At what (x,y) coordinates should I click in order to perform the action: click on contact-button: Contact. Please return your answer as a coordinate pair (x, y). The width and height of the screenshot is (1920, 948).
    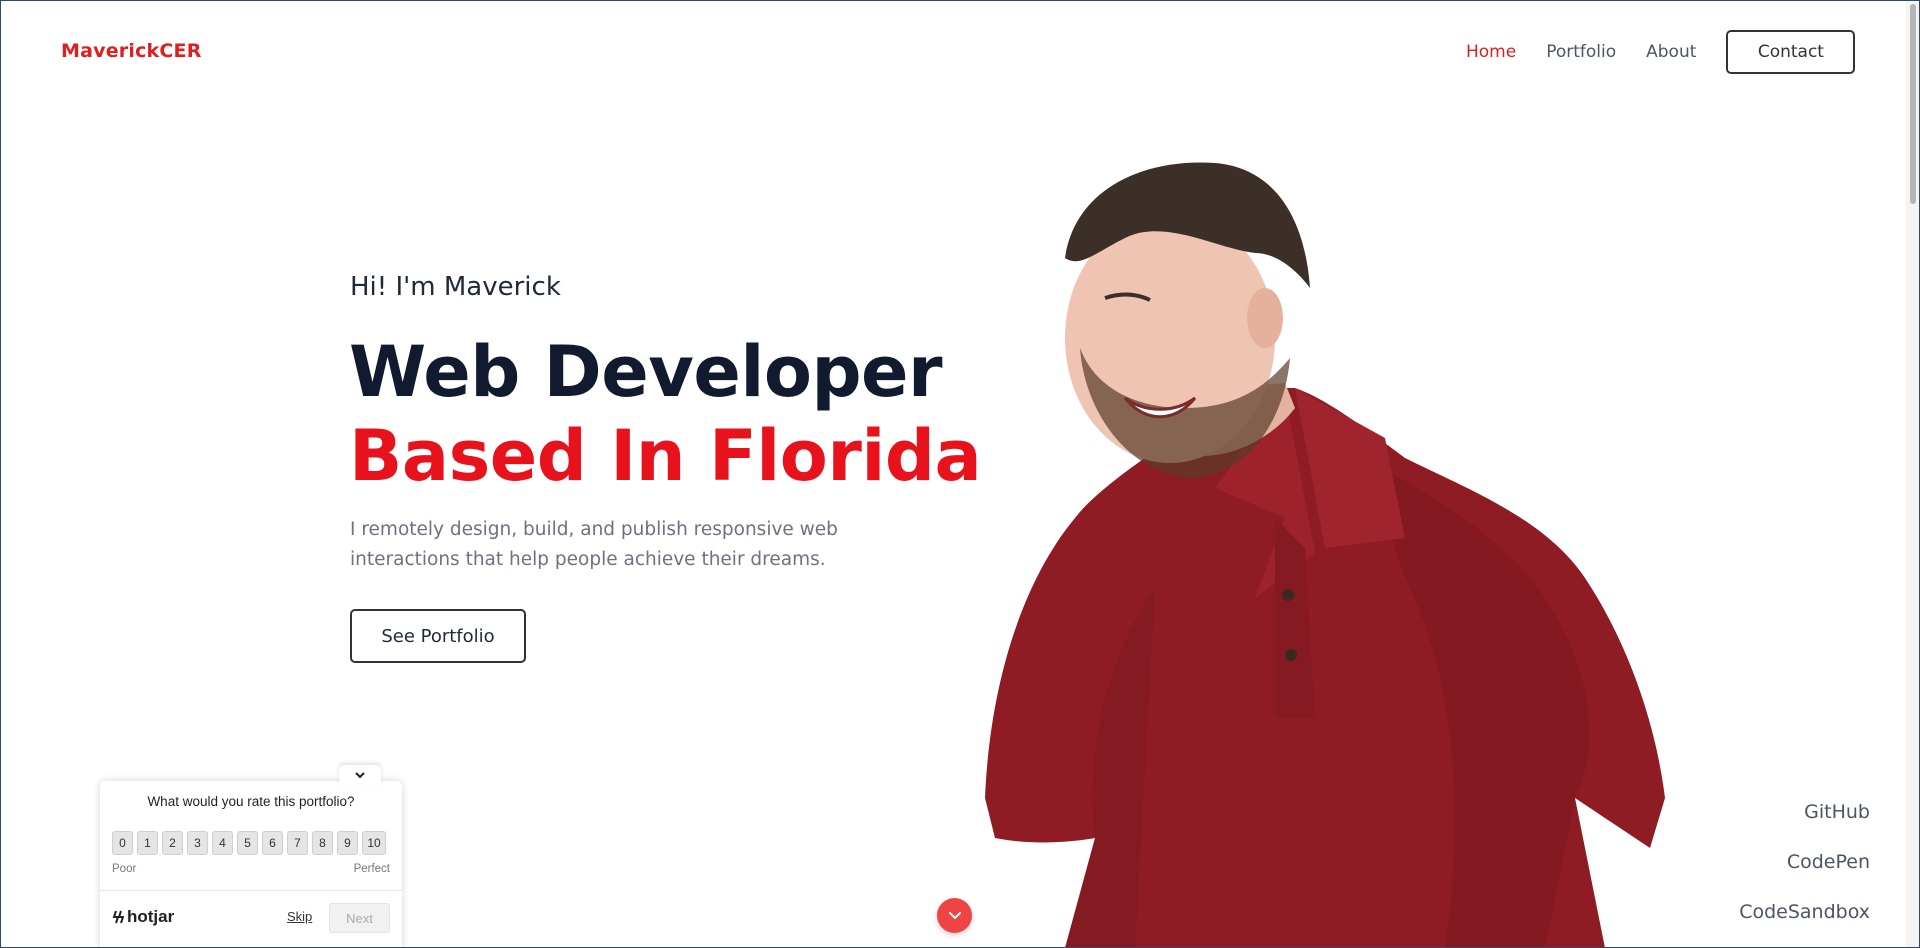
    Looking at the image, I should click on (1791, 52).